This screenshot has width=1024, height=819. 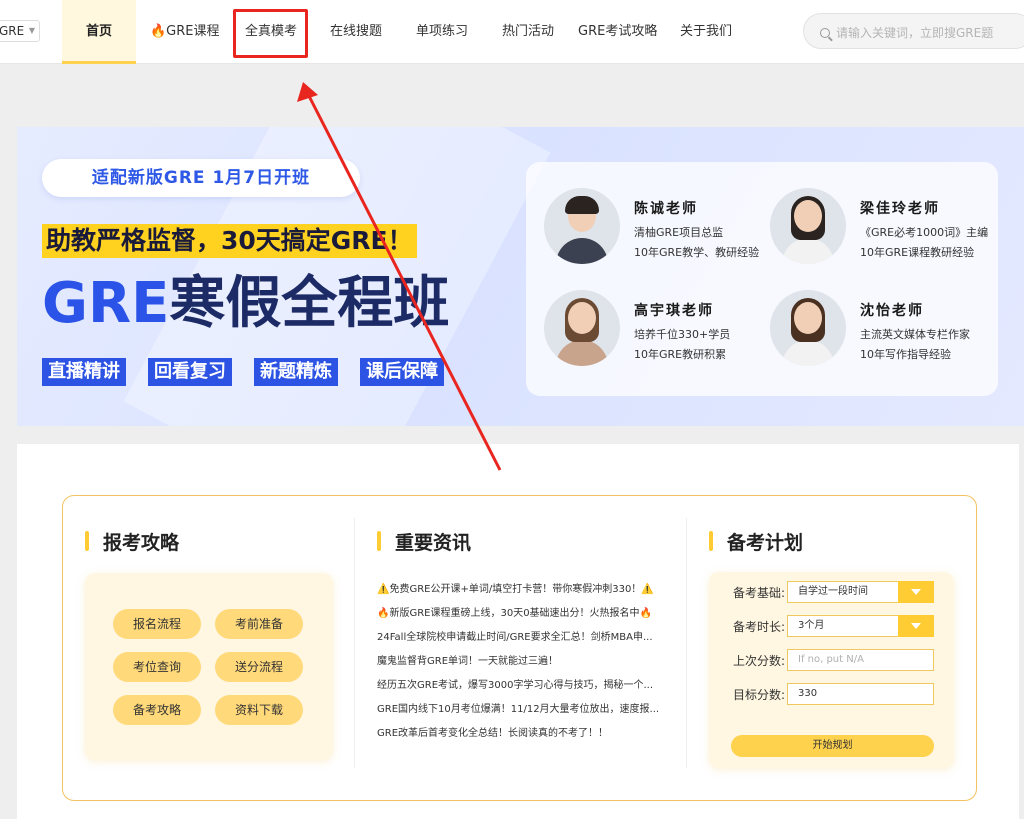 What do you see at coordinates (404, 283) in the screenshot?
I see `annotation-arrow-line` at bounding box center [404, 283].